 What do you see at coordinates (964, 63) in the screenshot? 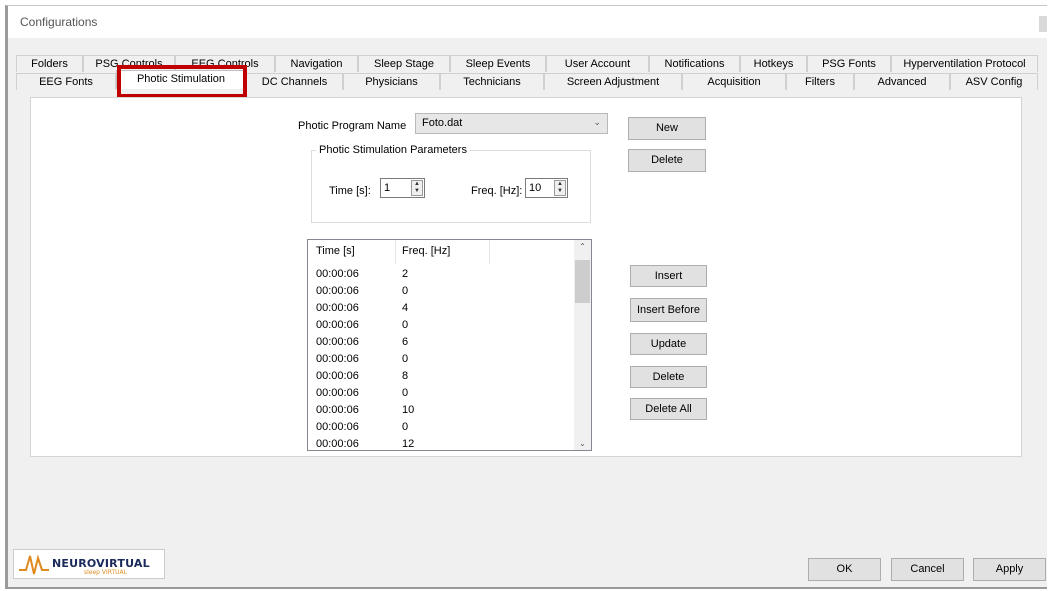
I see `tab-hyperventilation-protocol: Hyperventilation Protocol` at bounding box center [964, 63].